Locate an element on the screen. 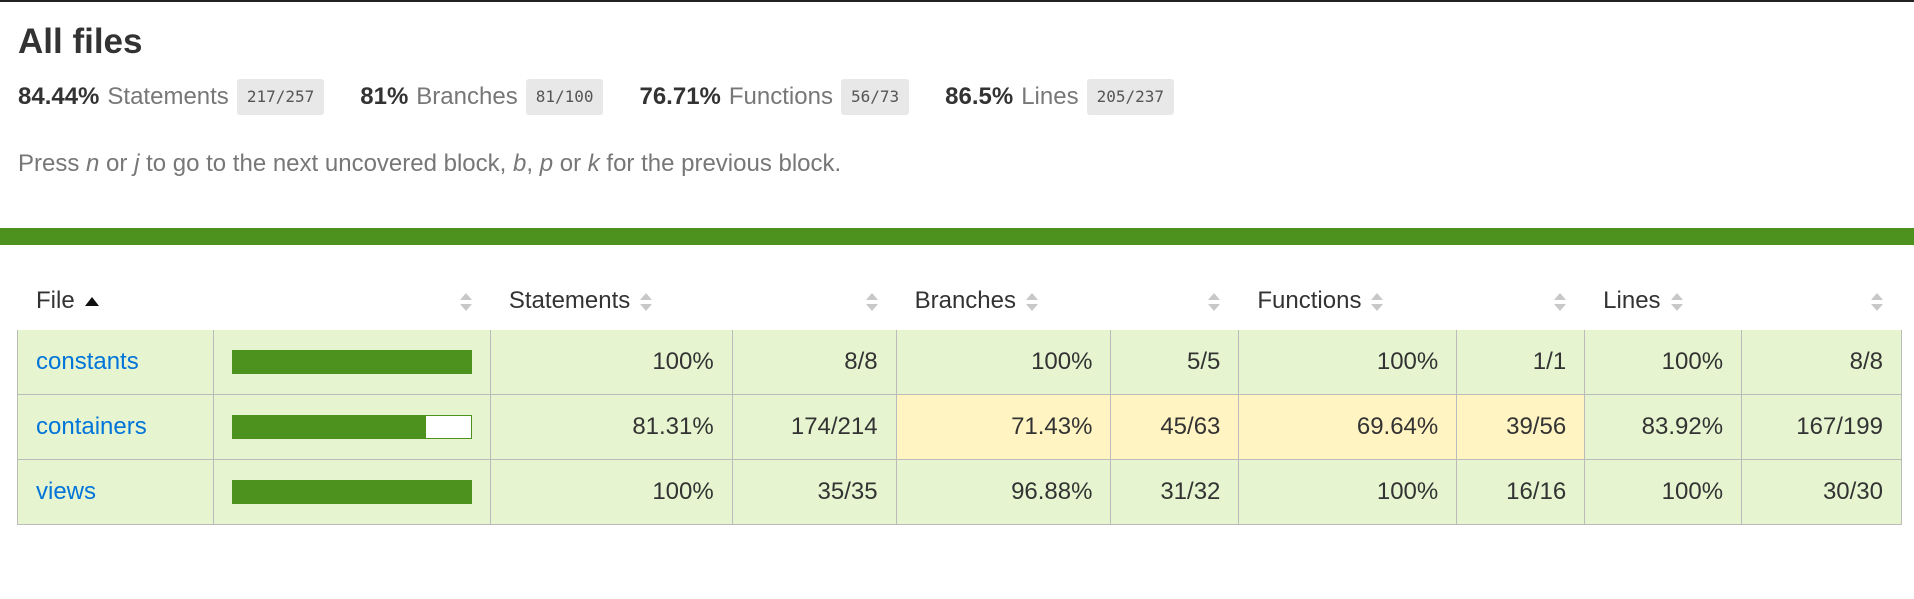  summary-pct: 81% is located at coordinates (384, 96).